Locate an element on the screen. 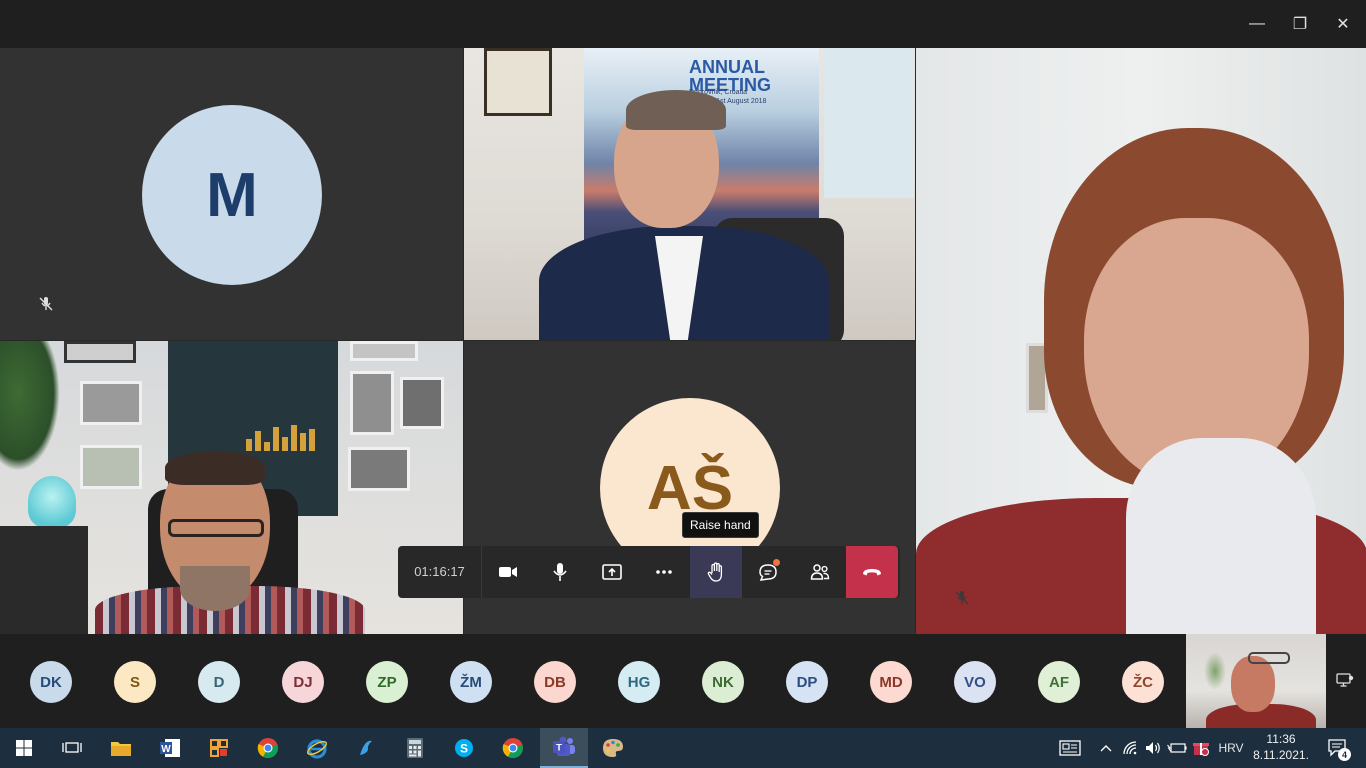 The image size is (1366, 768). hang-up-icon is located at coordinates (872, 572).